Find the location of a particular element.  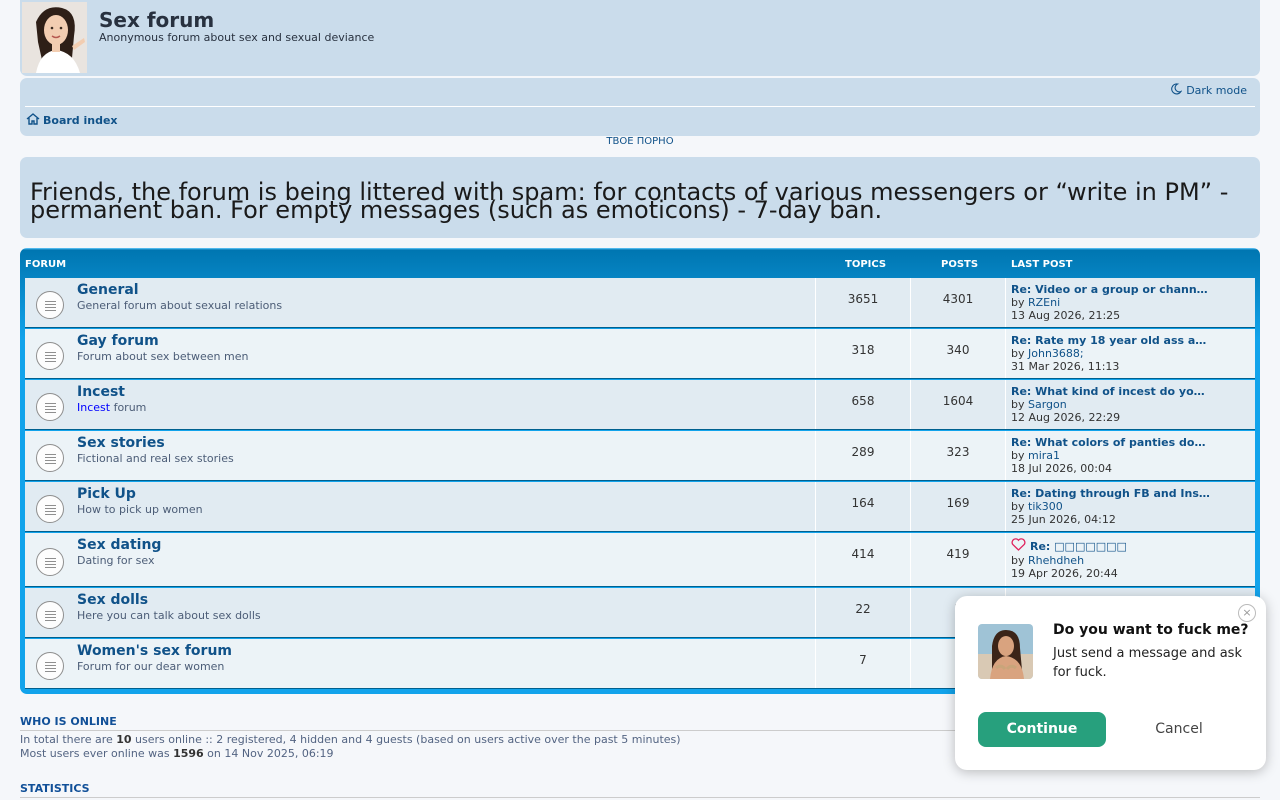

forum-title: Pick Up is located at coordinates (106, 494).